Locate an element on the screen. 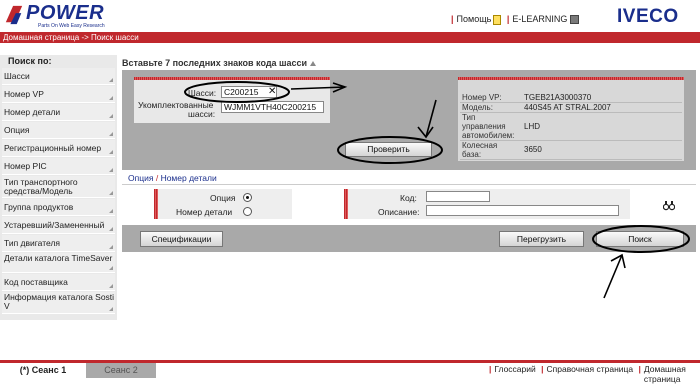 Image resolution: width=700 pixels, height=387 pixels. sidebar-title: Поиск по: is located at coordinates (30, 61).